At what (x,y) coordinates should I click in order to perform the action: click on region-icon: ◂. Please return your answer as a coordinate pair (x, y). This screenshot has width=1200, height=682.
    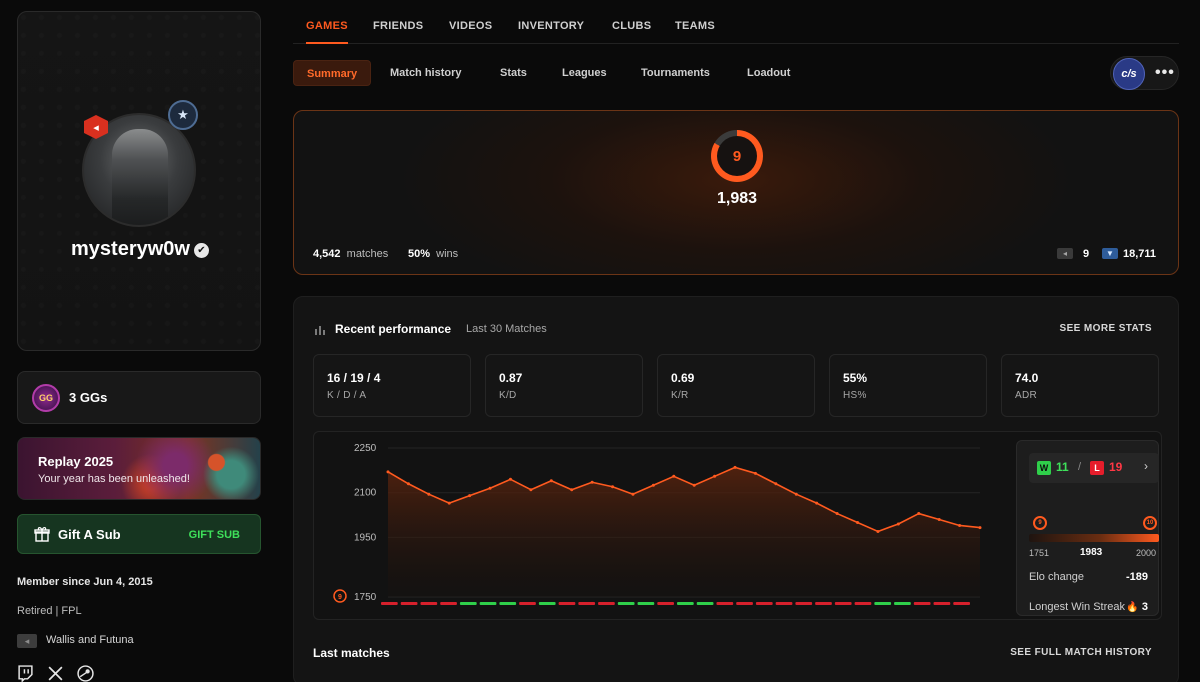
    Looking at the image, I should click on (1065, 253).